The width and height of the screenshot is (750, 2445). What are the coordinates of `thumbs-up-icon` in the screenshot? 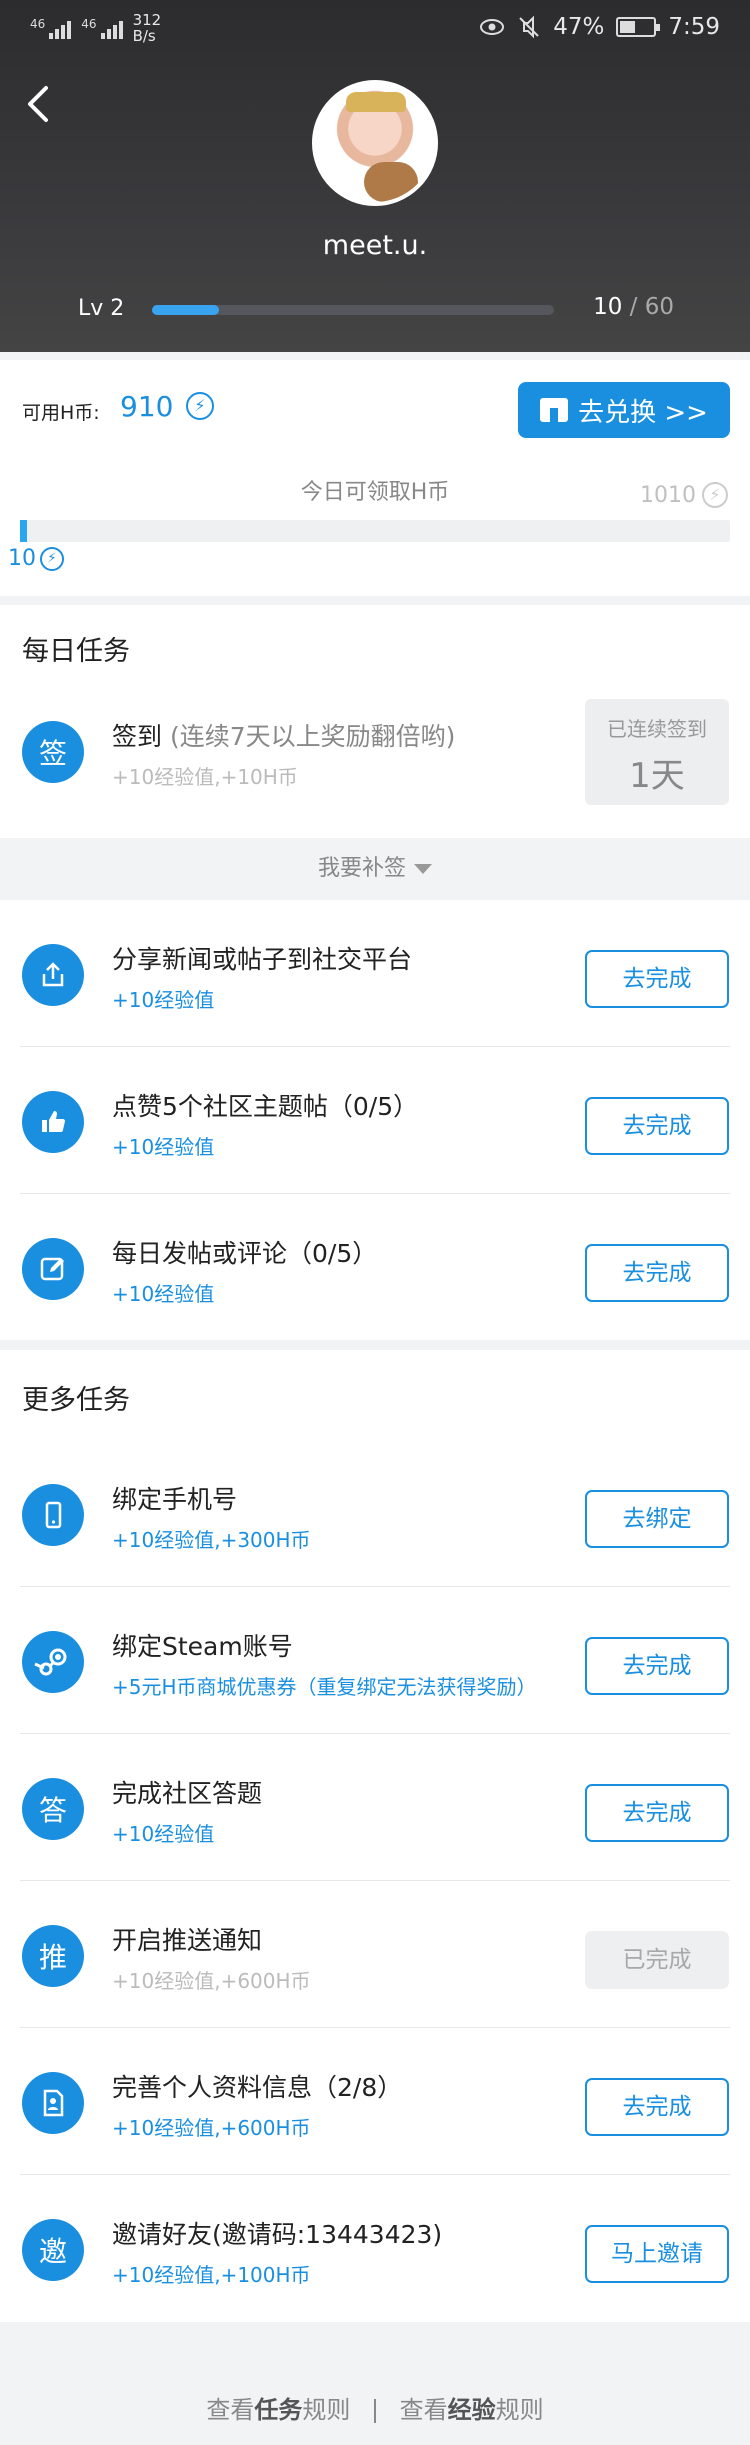 It's located at (53, 1122).